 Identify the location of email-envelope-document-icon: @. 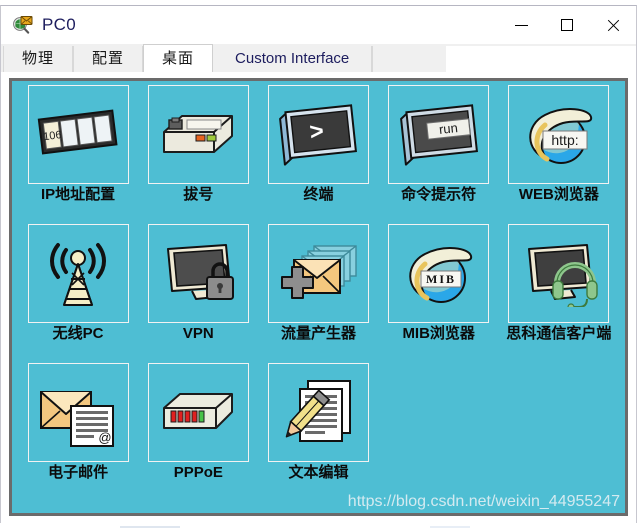
(78, 412).